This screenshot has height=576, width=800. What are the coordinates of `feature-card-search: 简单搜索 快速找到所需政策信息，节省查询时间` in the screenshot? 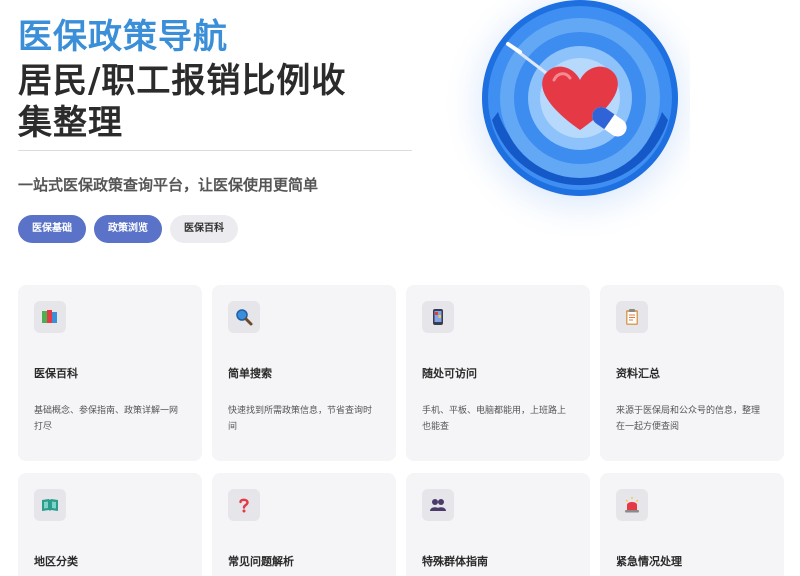 It's located at (304, 373).